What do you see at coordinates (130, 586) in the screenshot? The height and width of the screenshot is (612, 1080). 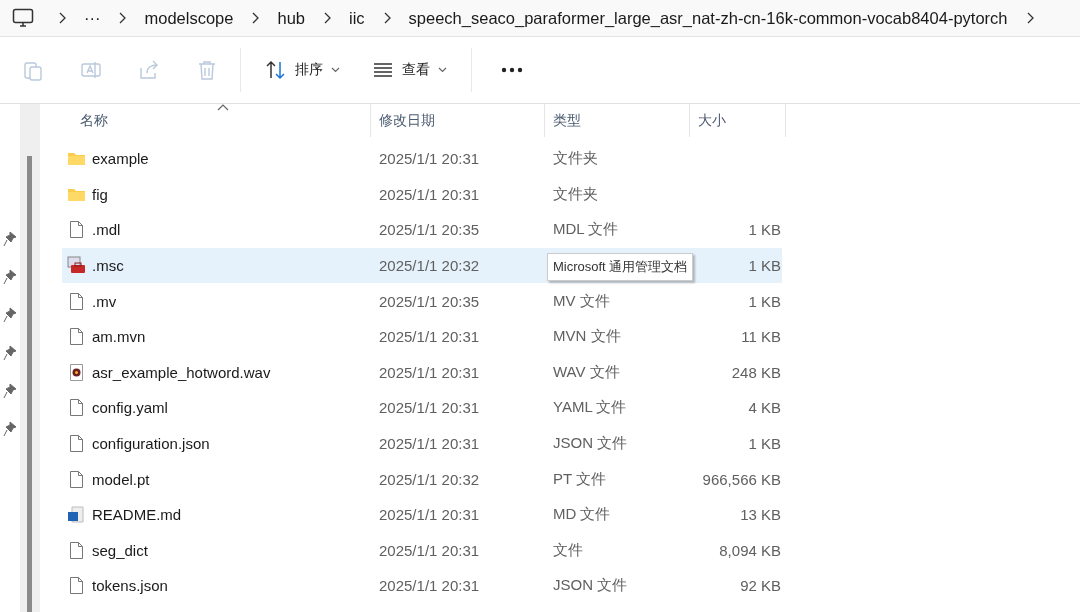 I see `file-name: tokens.json` at bounding box center [130, 586].